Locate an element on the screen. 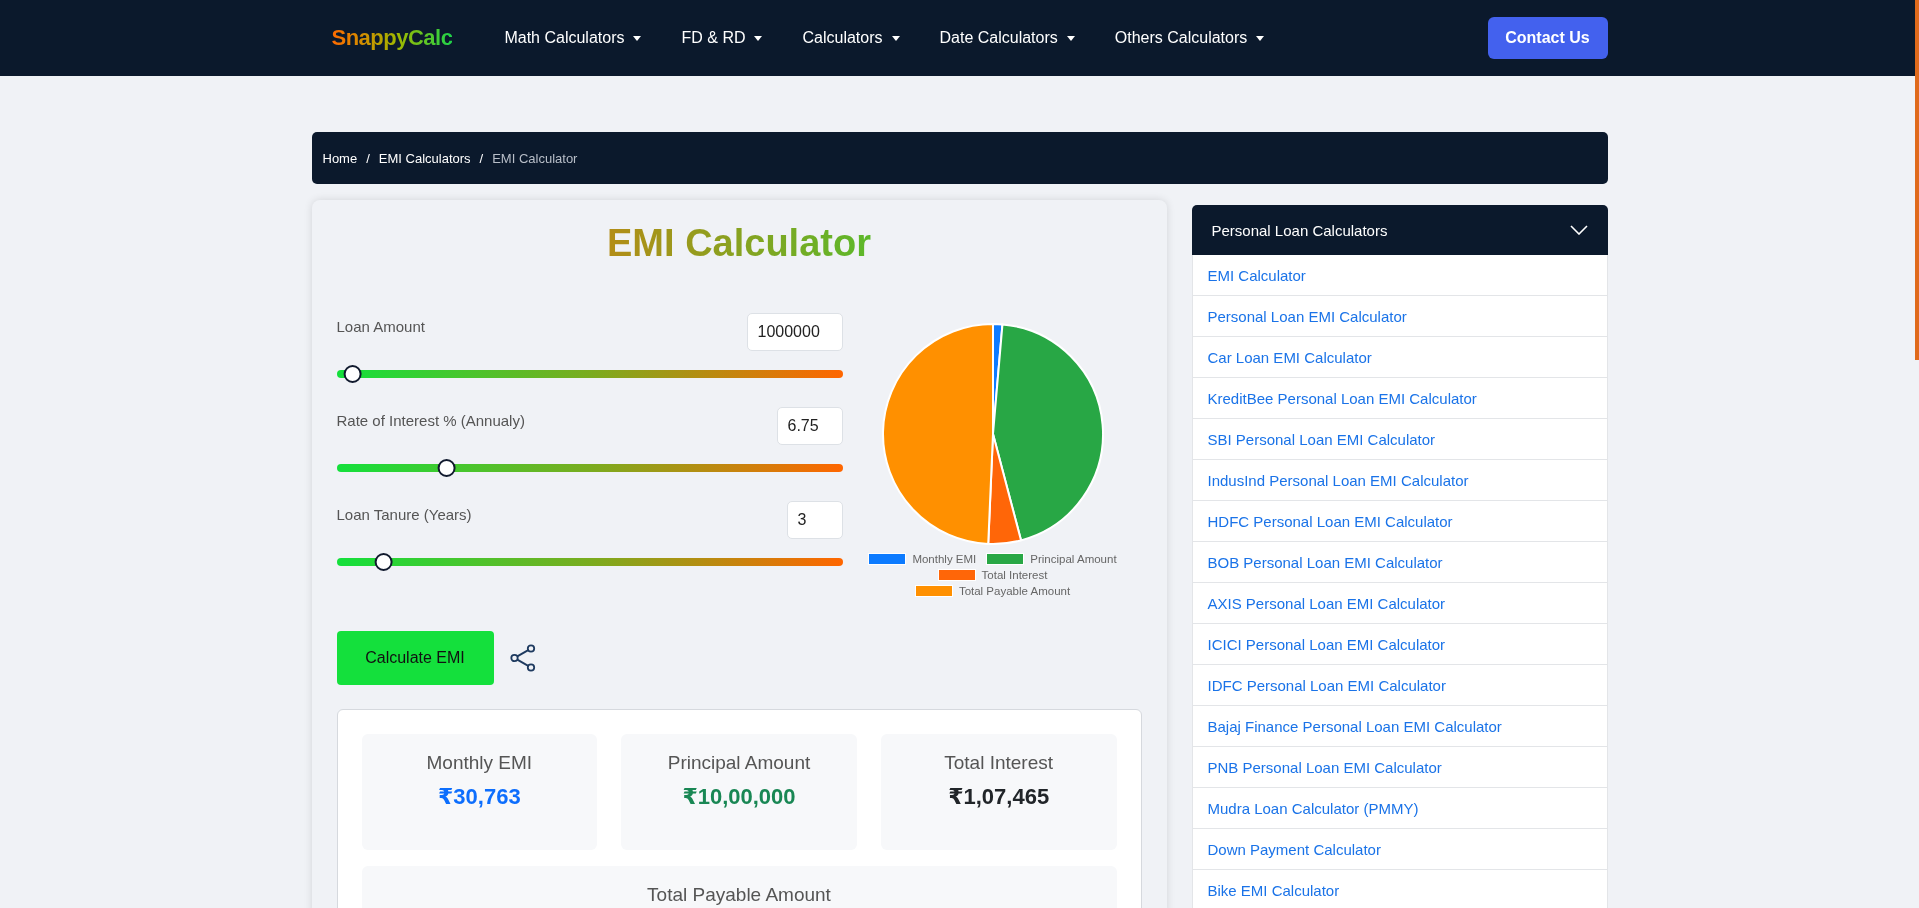  calculate-button: Calculate EMI is located at coordinates (415, 658).